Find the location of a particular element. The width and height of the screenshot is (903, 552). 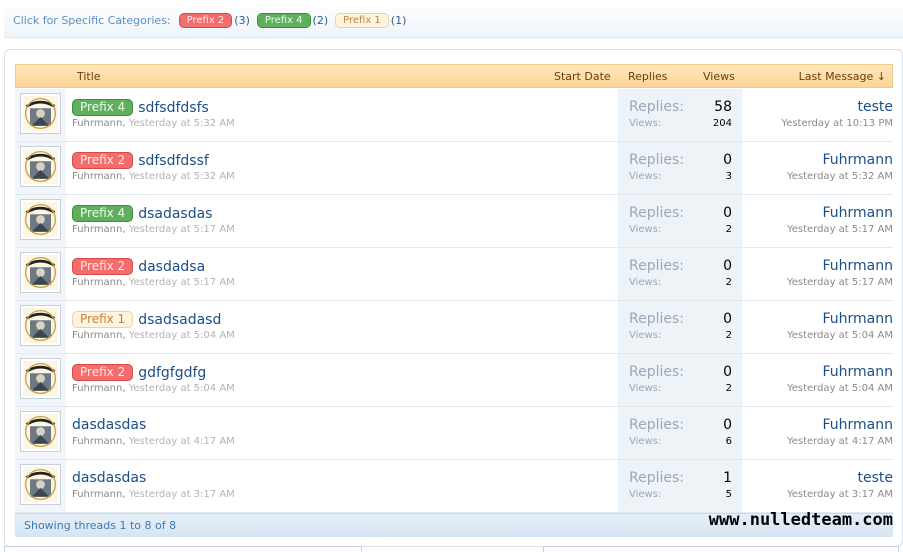

thread-start-time: Yesterday at 4:17 AM is located at coordinates (182, 441).